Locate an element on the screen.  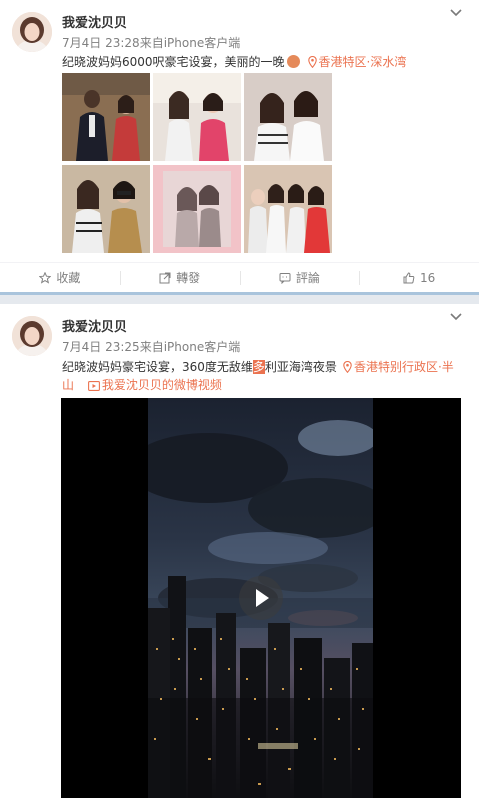
repost-icon is located at coordinates (165, 277).